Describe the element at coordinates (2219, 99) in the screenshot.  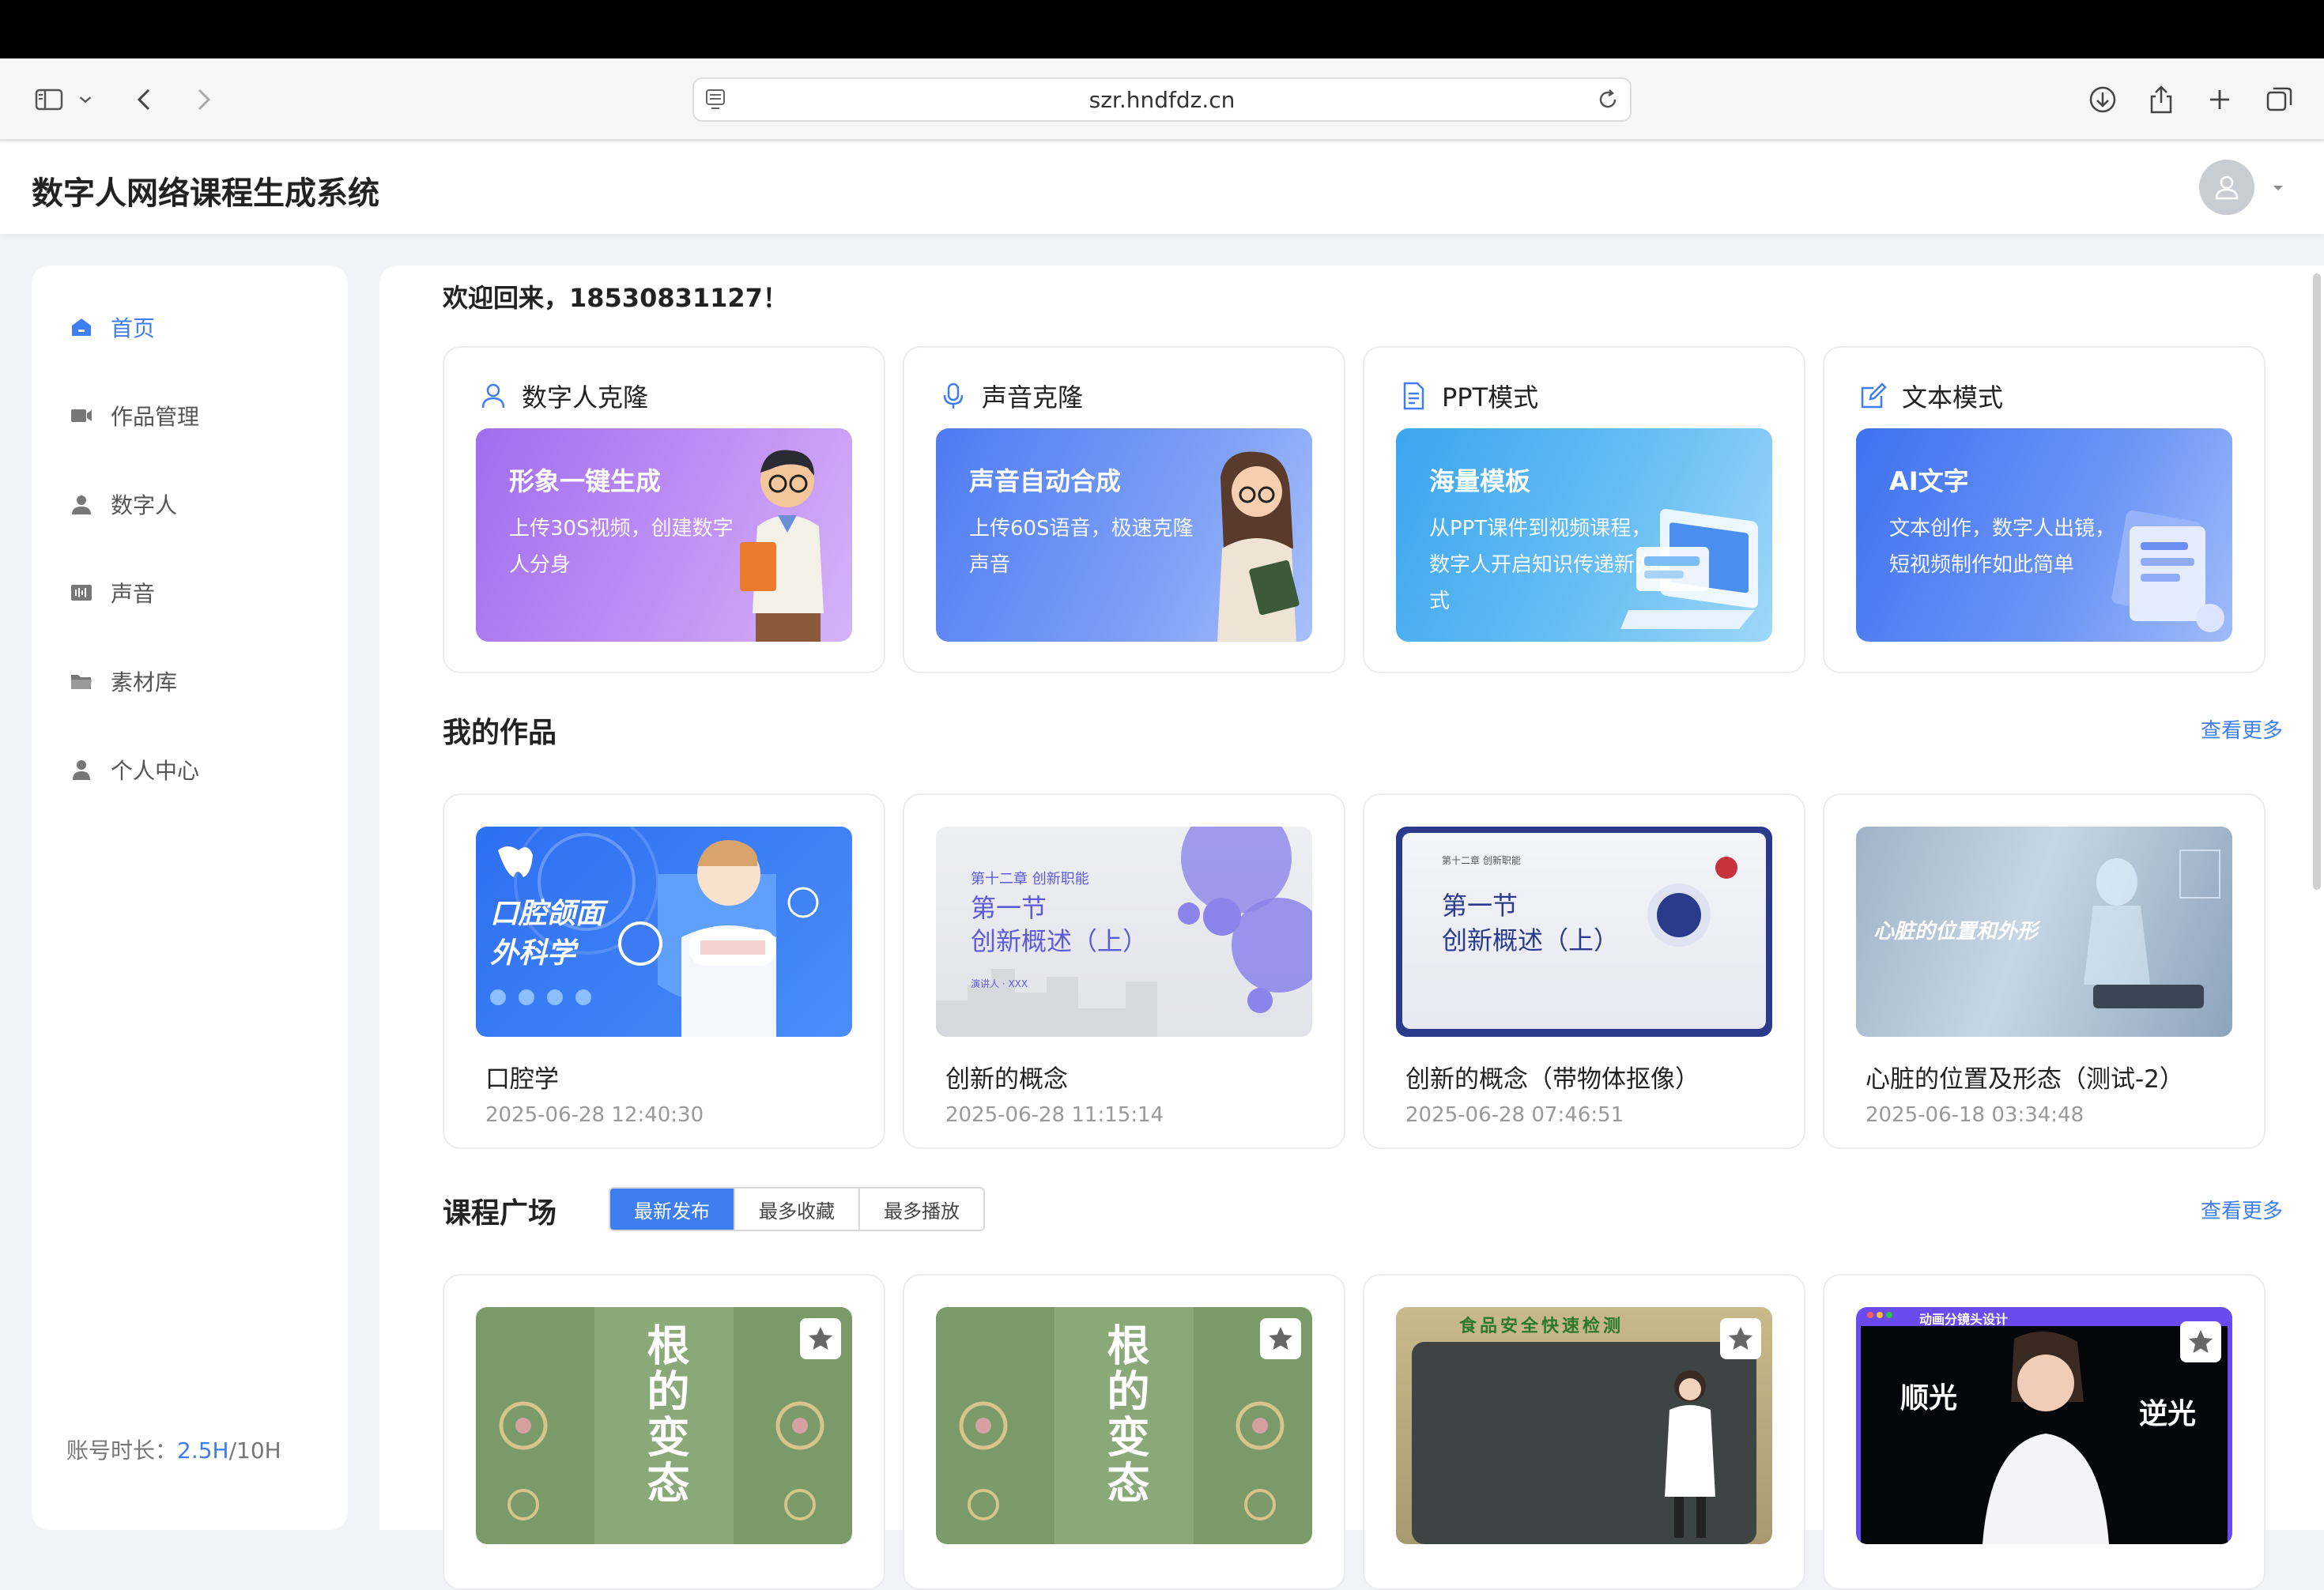
I see `new-tab-icon` at that location.